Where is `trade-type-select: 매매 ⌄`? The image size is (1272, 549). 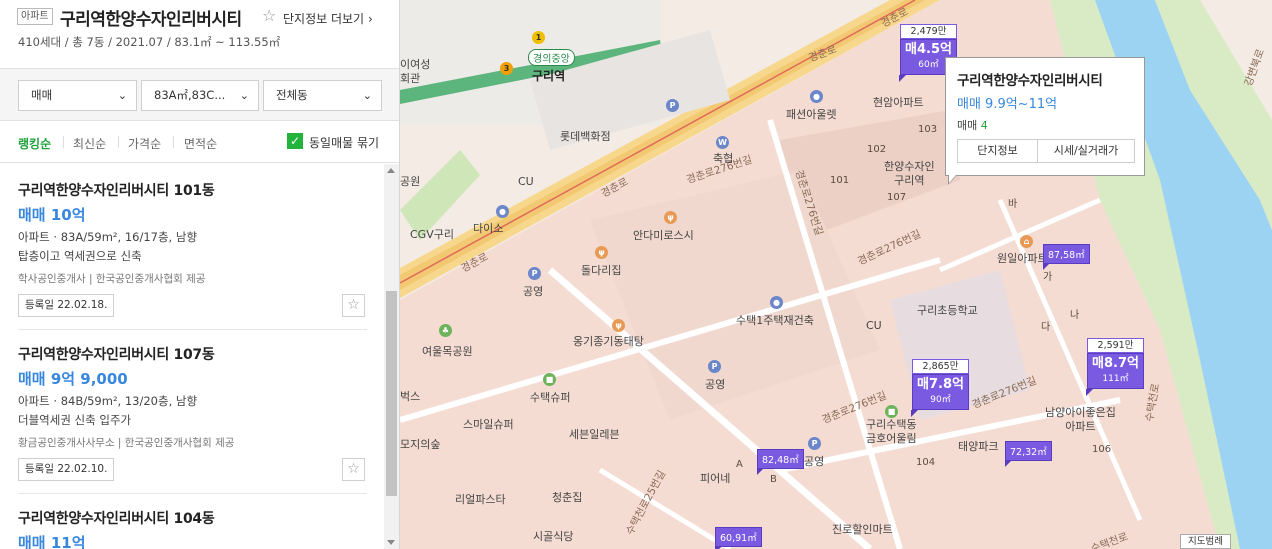
trade-type-select: 매매 ⌄ is located at coordinates (77, 95).